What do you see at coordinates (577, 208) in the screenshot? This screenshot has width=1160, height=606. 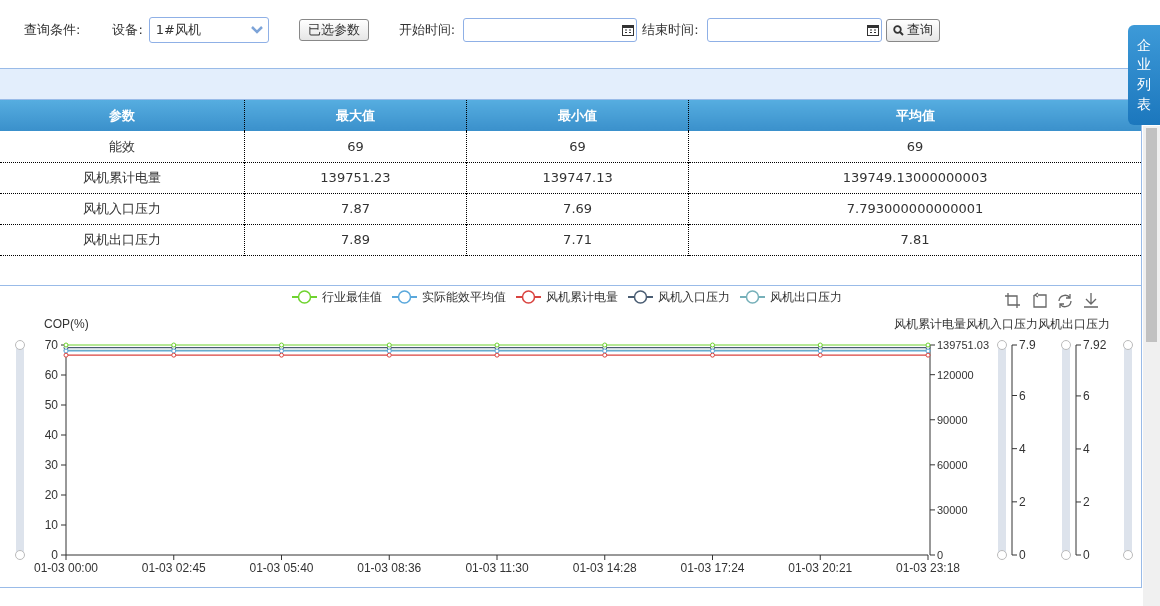 I see `table-cell: 7.69` at bounding box center [577, 208].